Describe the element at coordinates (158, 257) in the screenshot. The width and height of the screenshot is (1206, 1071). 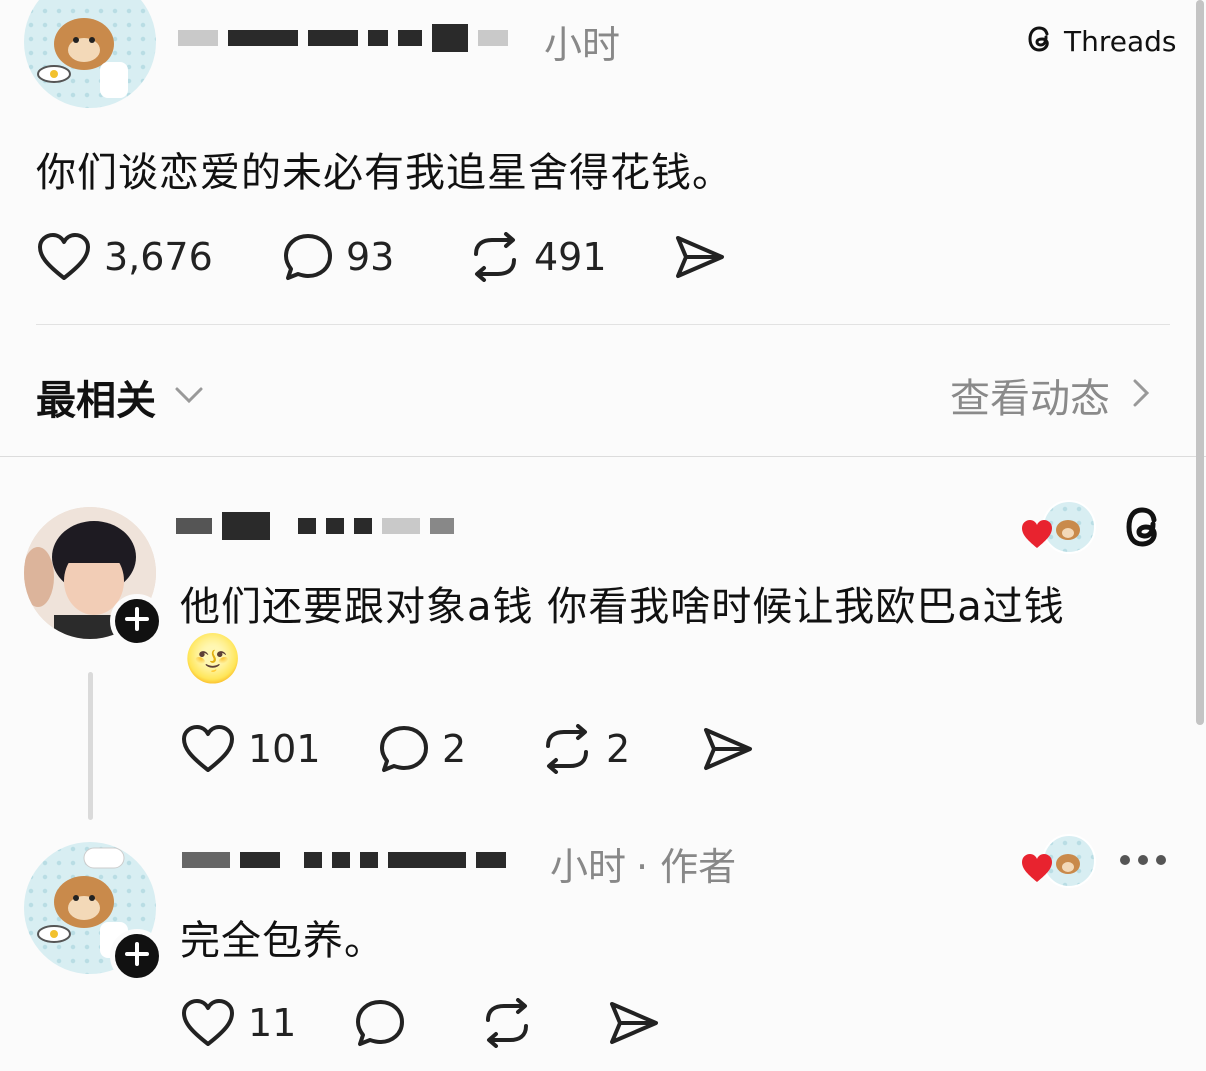
I see `post-like-count: 3,676` at that location.